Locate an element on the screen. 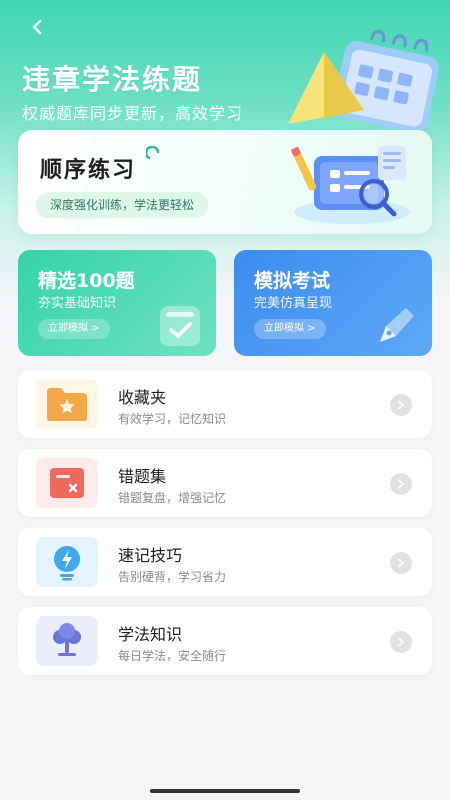 Image resolution: width=450 pixels, height=800 pixels. sequential-practice-title: 顺序练习 is located at coordinates (88, 170).